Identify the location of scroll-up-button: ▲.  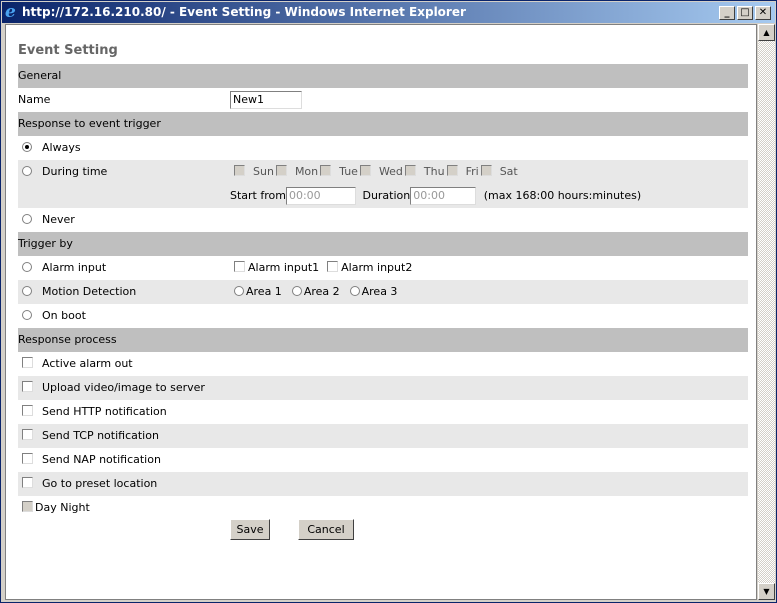
(766, 32).